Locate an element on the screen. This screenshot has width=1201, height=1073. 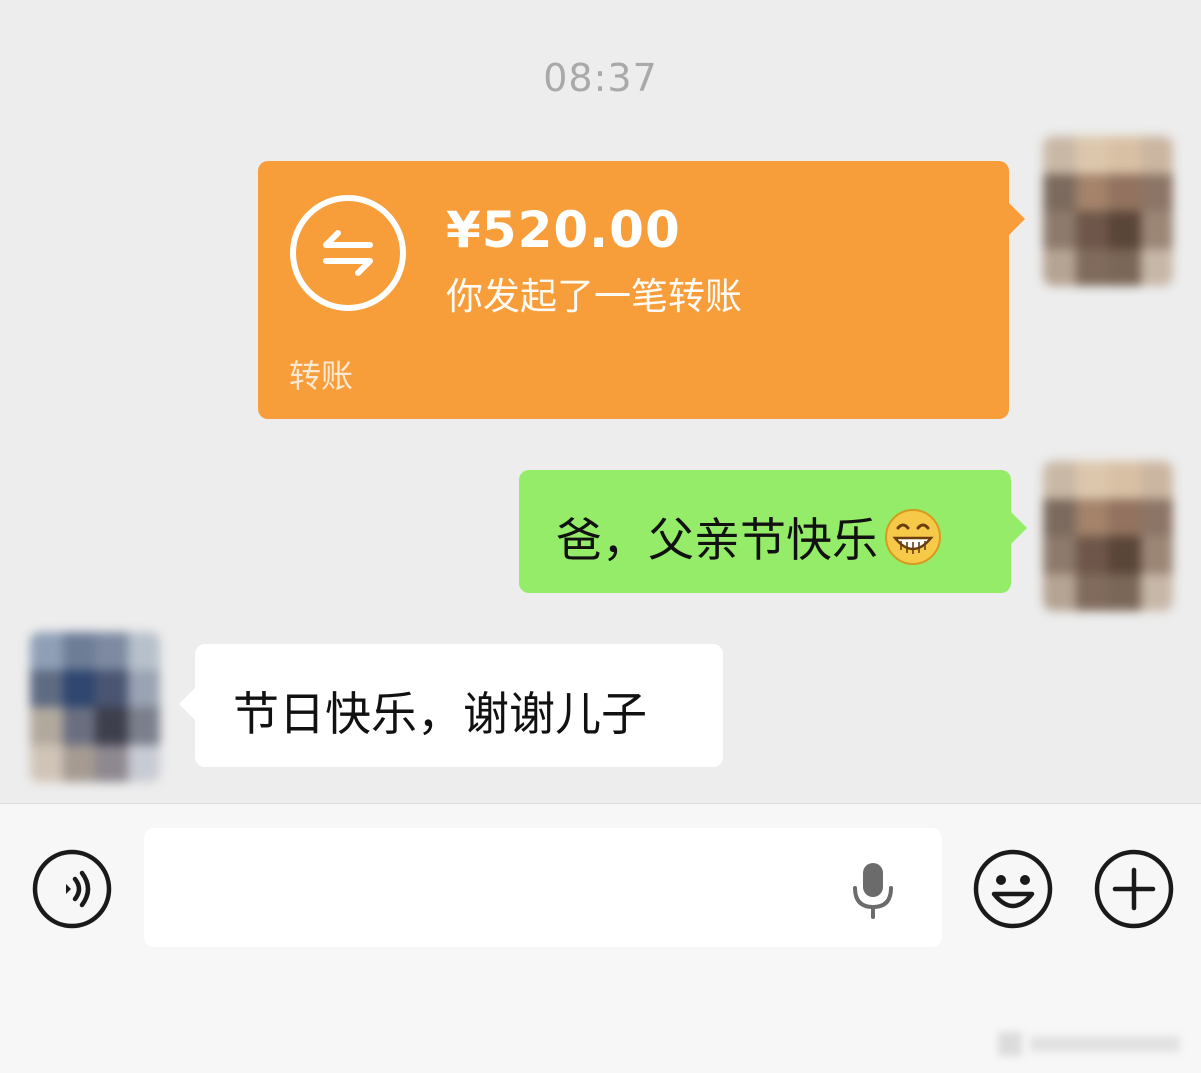
sent-message-bubble: 爸，父亲节快乐 is located at coordinates (773, 531).